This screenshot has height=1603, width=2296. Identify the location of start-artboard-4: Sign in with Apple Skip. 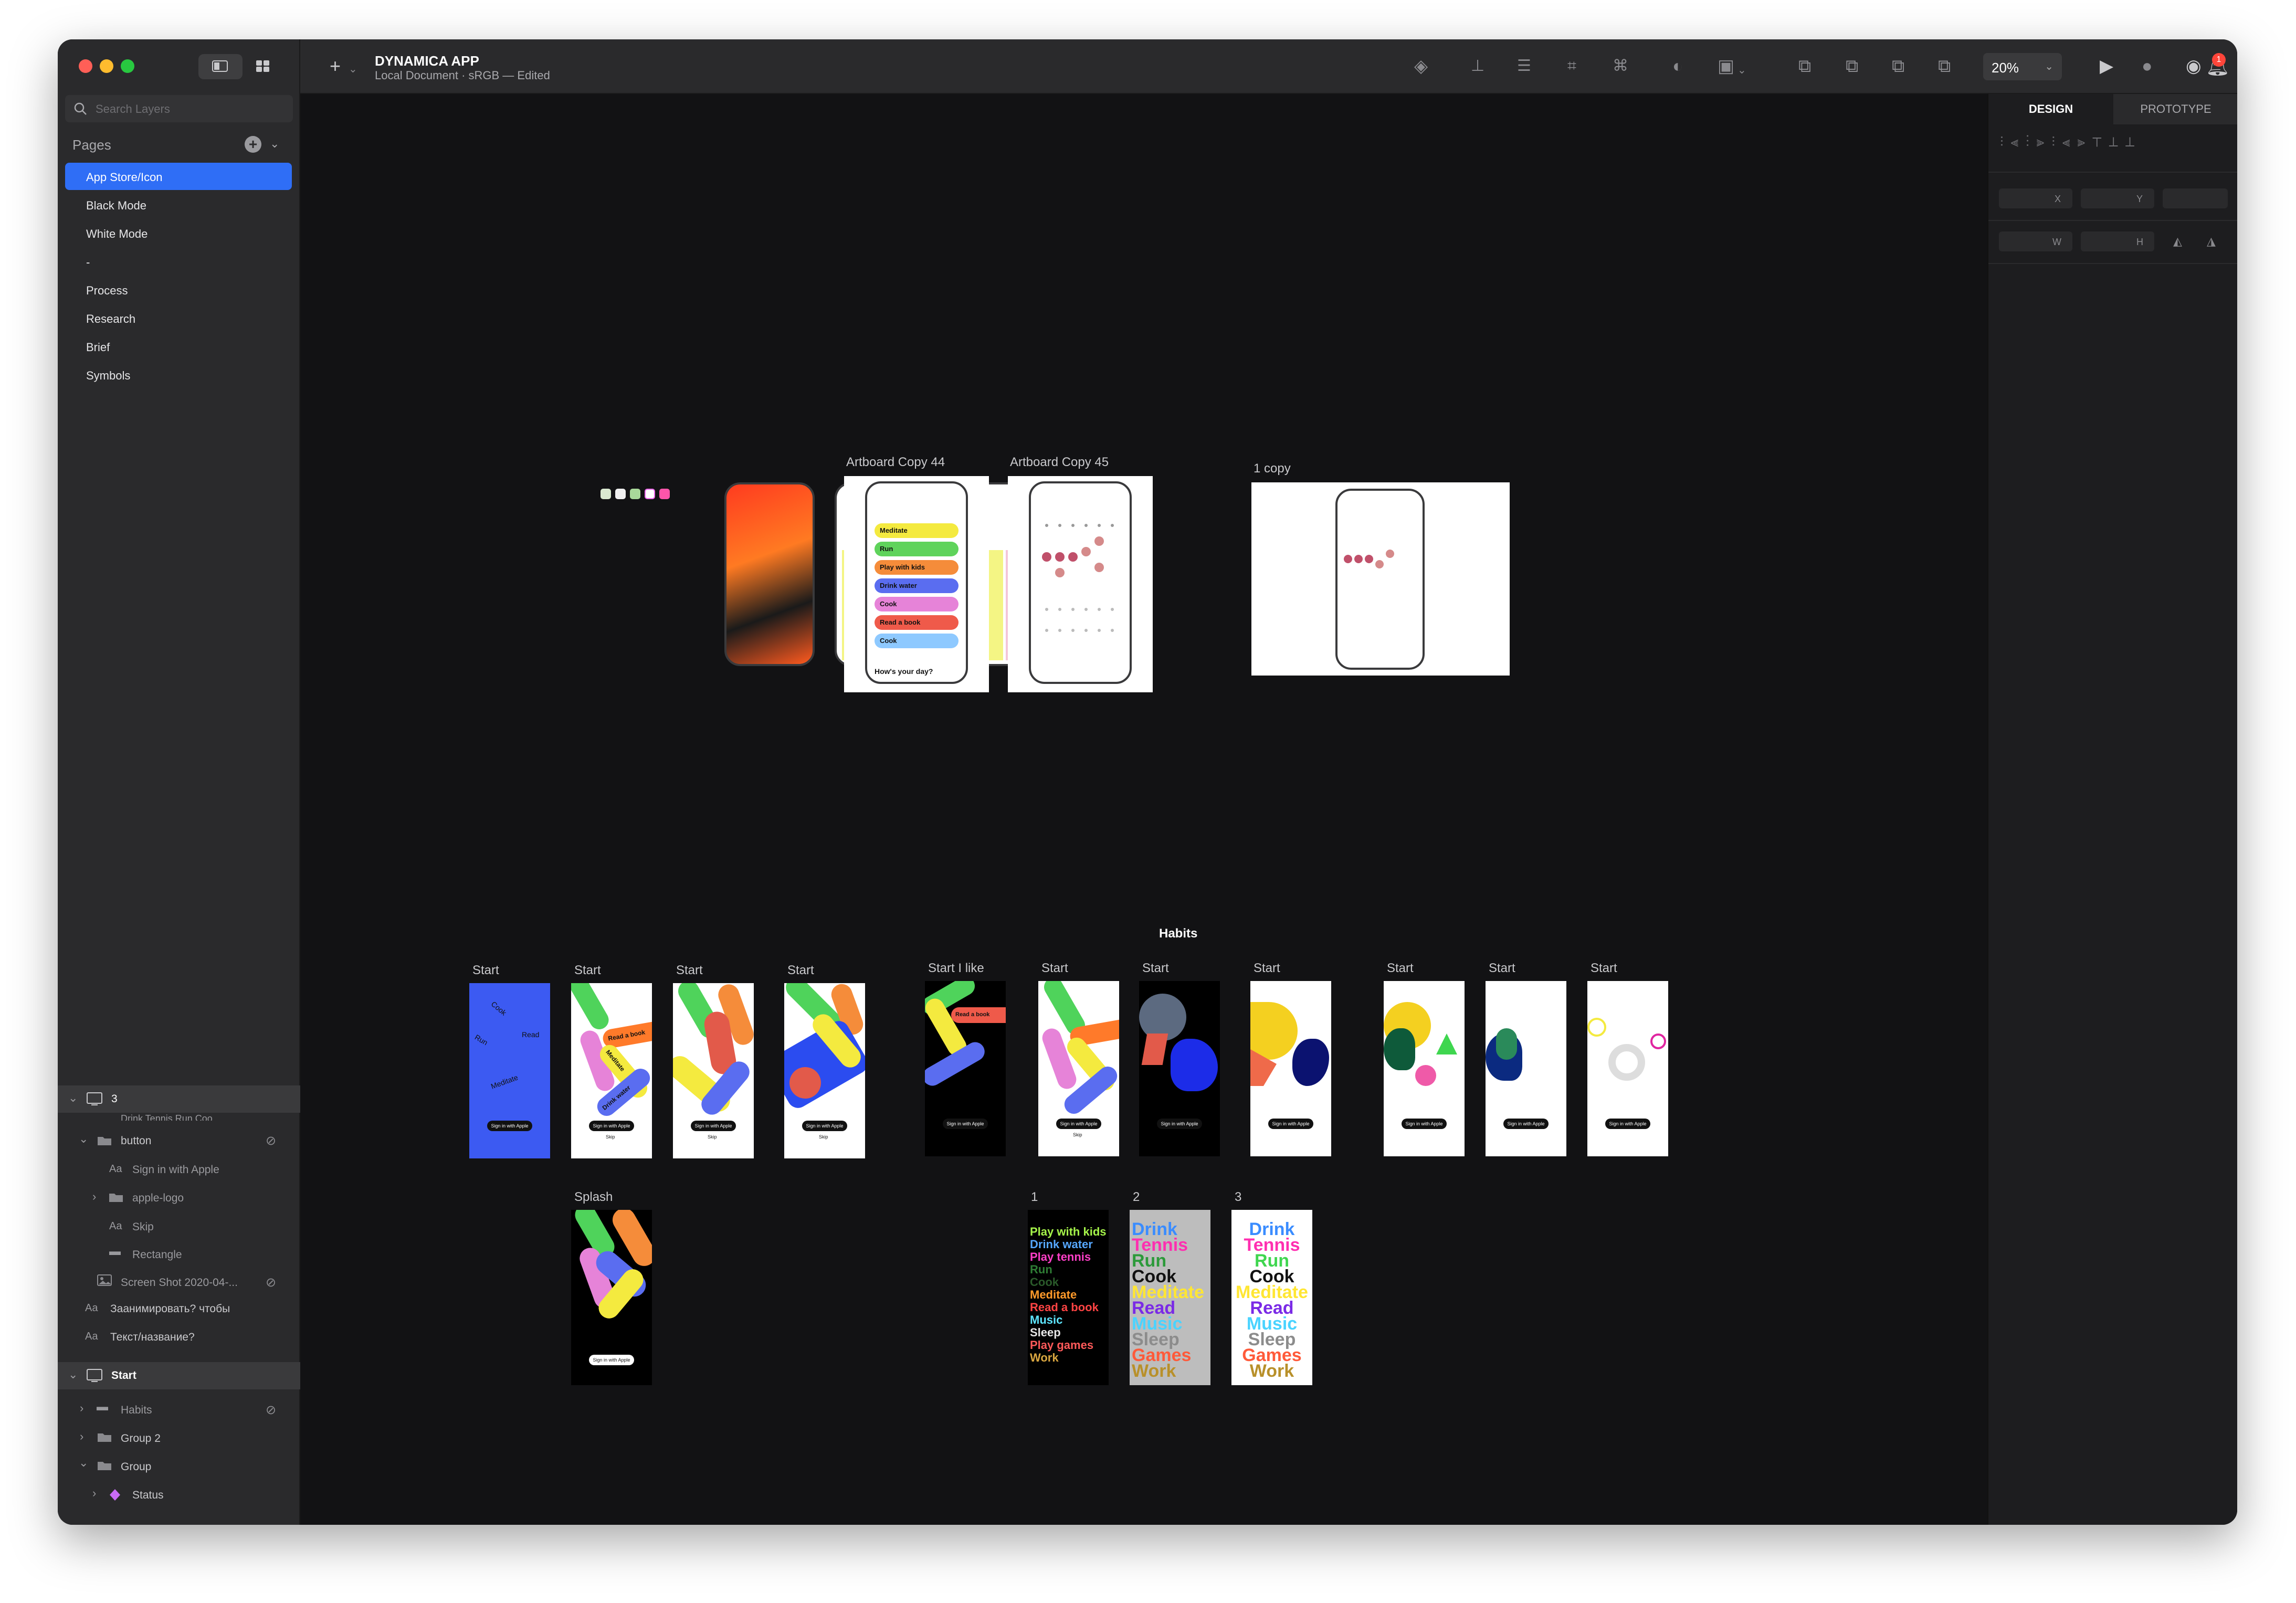
(824, 1070).